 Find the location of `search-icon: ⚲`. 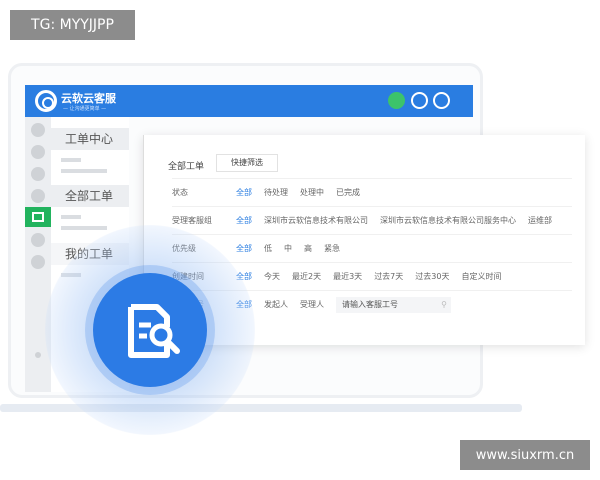

search-icon: ⚲ is located at coordinates (444, 305).